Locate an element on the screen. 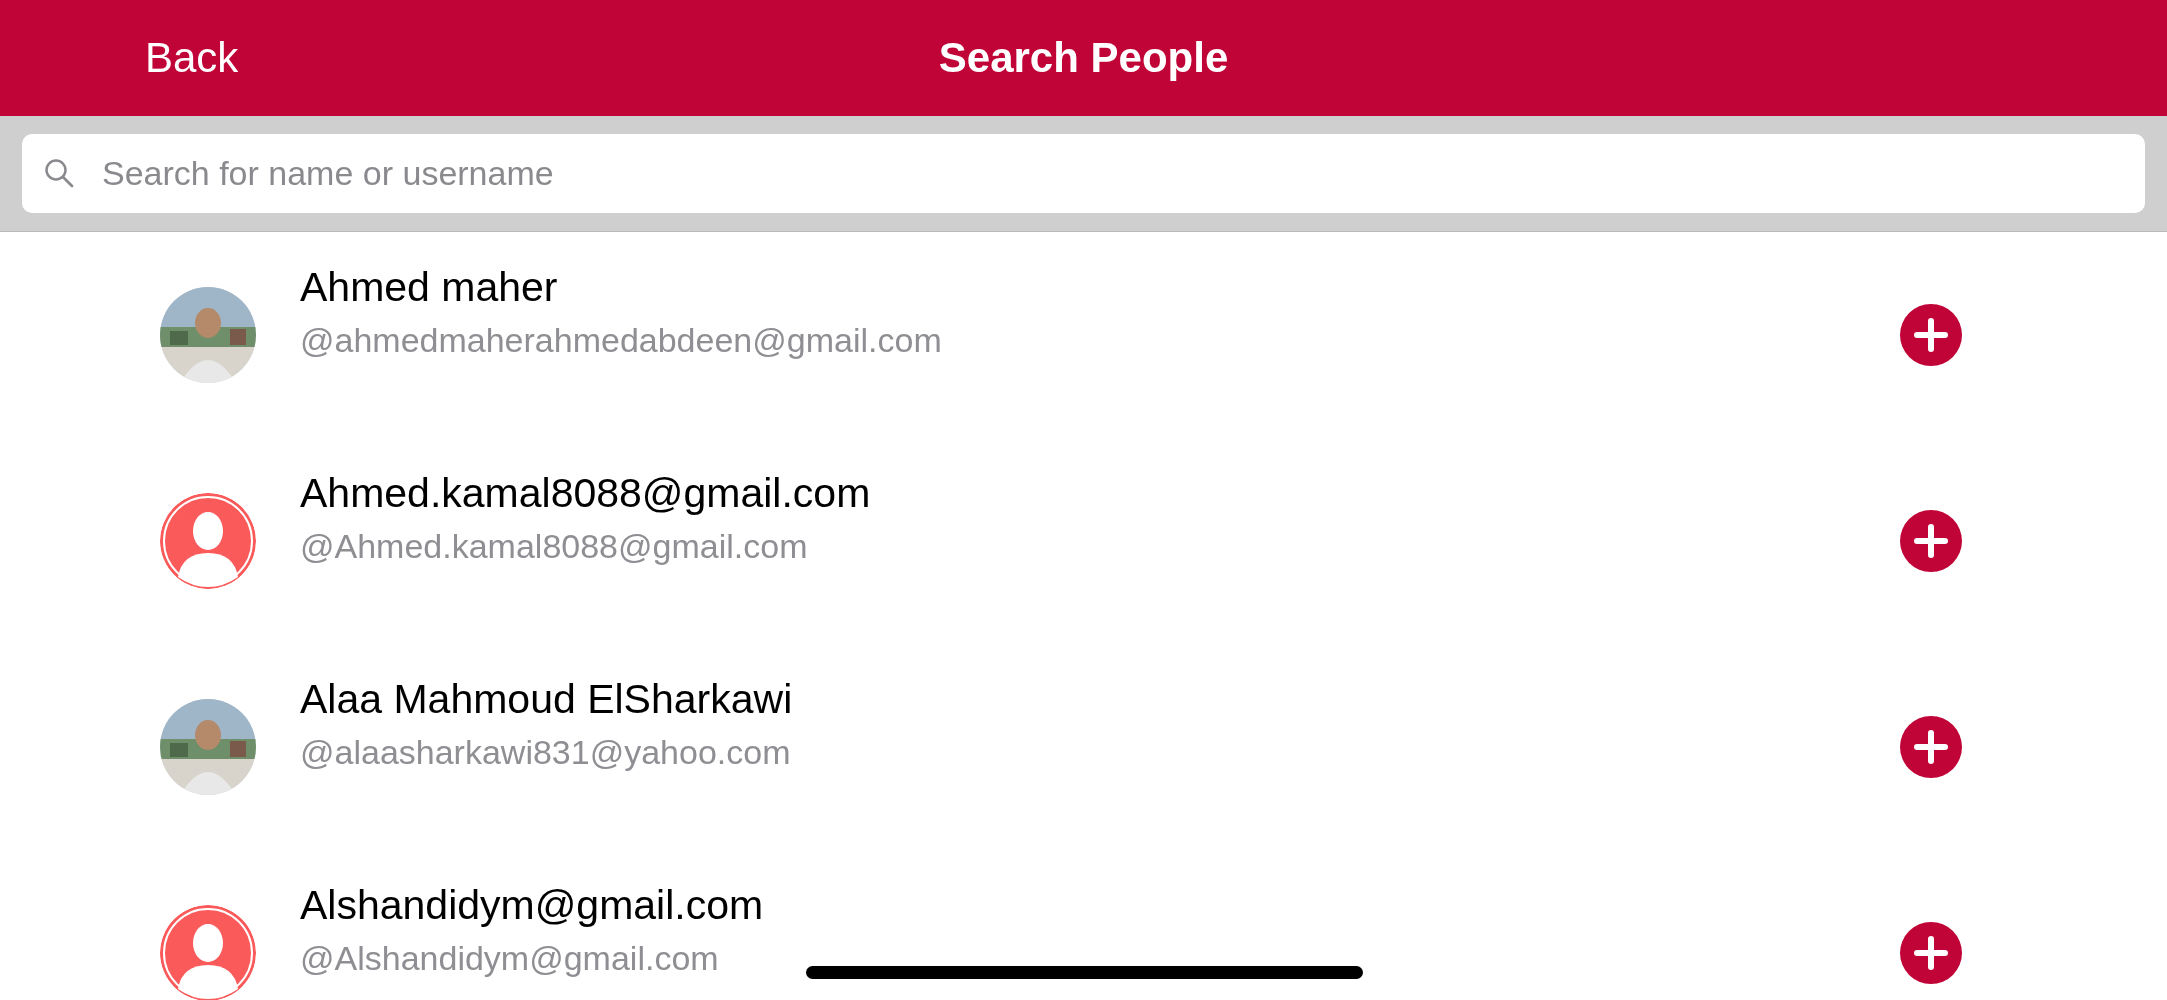  person-name: Ahmed.kamal8088@gmail.com is located at coordinates (585, 493).